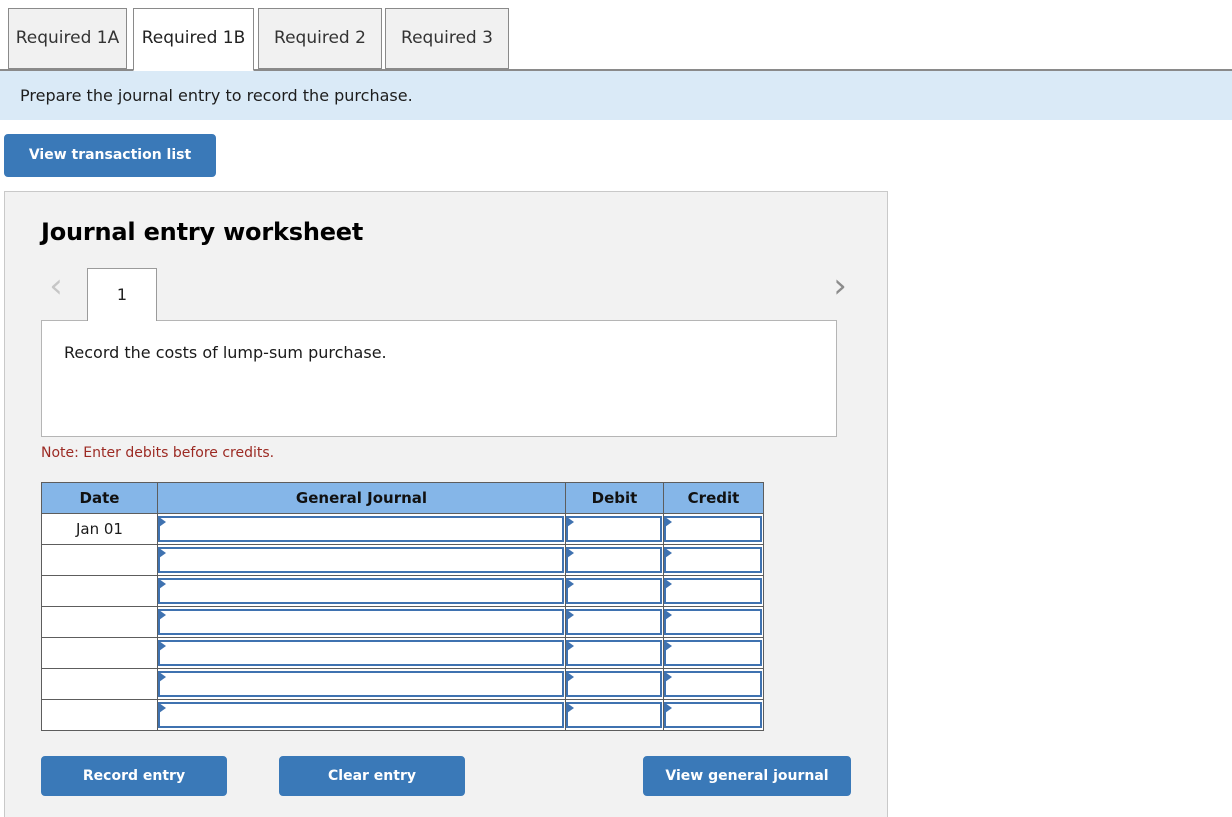 Image resolution: width=1232 pixels, height=817 pixels. I want to click on tab-required-1a: Required 1A, so click(67, 38).